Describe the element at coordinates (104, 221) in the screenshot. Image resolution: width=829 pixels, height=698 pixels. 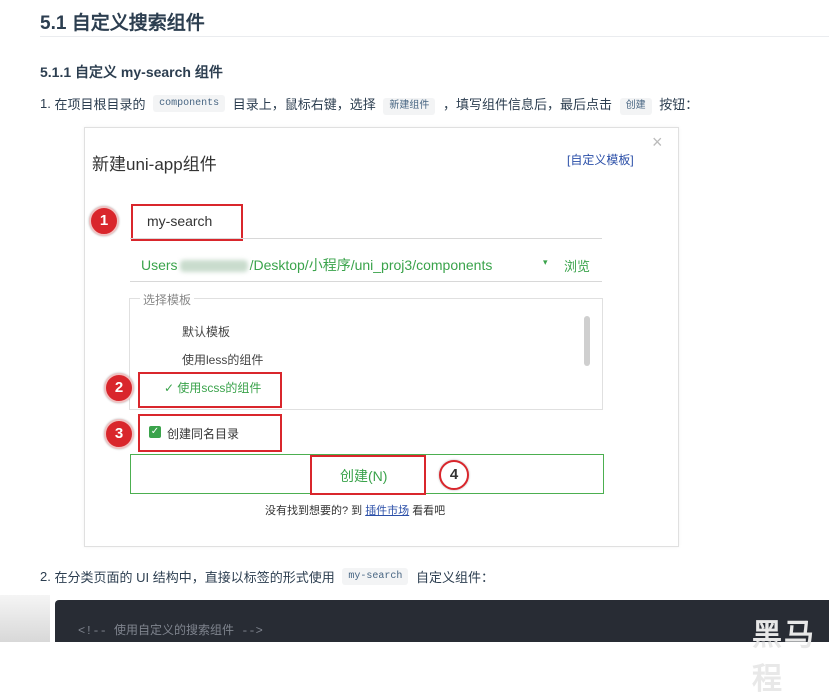
I see `step-badge-1: 1` at that location.